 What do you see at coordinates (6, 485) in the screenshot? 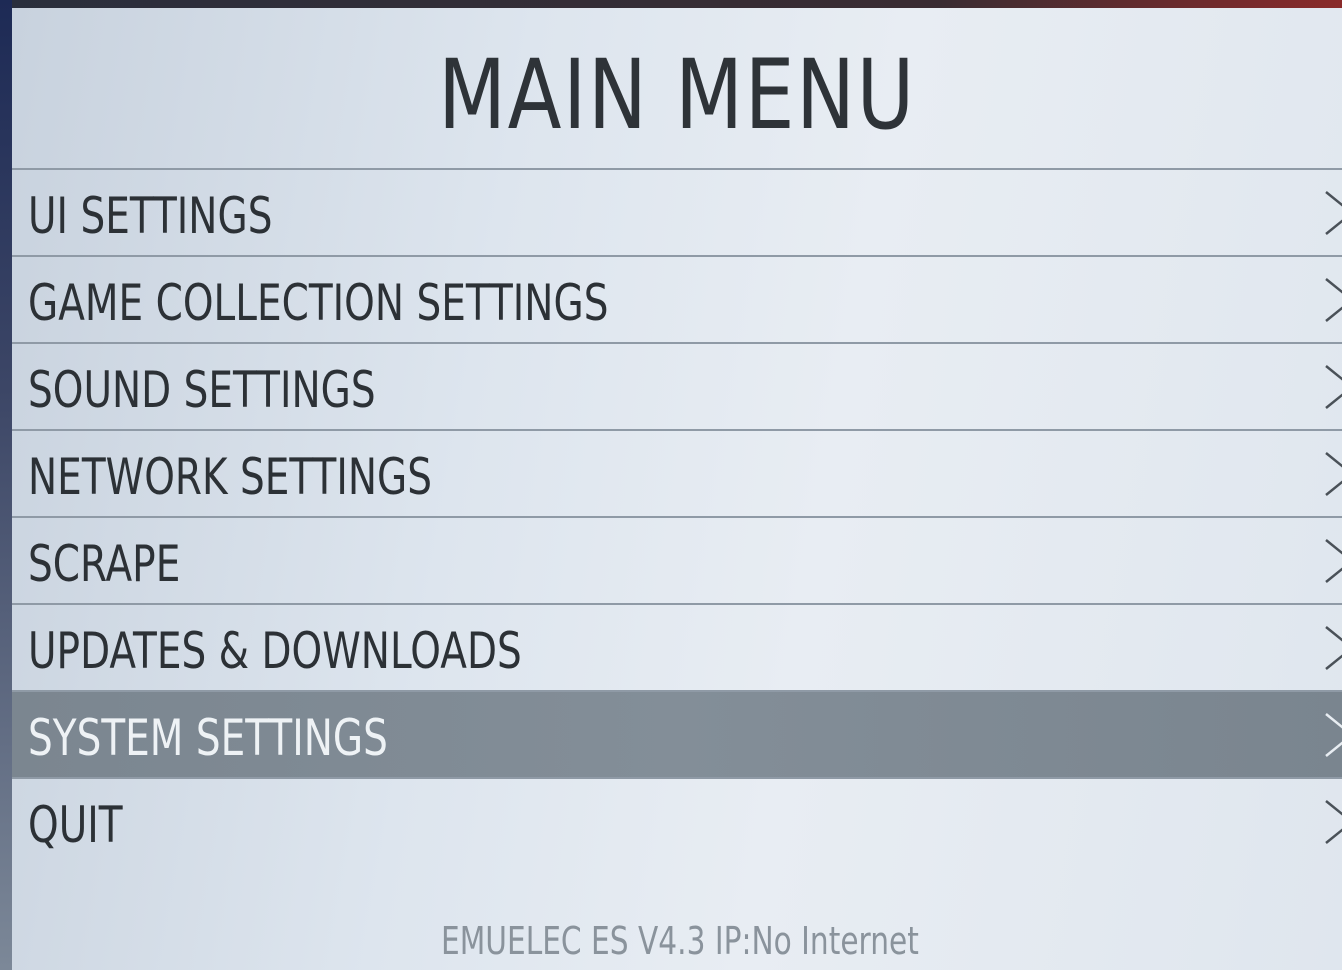
I see `screen-left-edge` at bounding box center [6, 485].